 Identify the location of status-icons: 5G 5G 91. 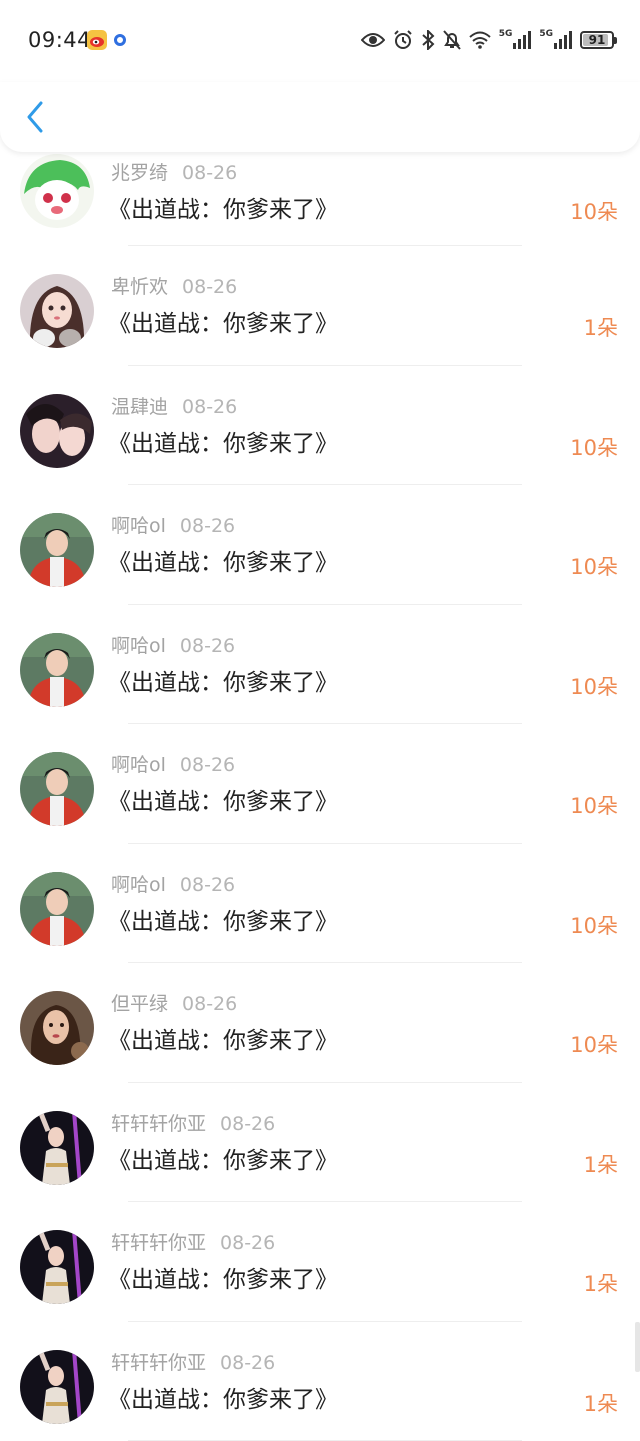
(487, 40).